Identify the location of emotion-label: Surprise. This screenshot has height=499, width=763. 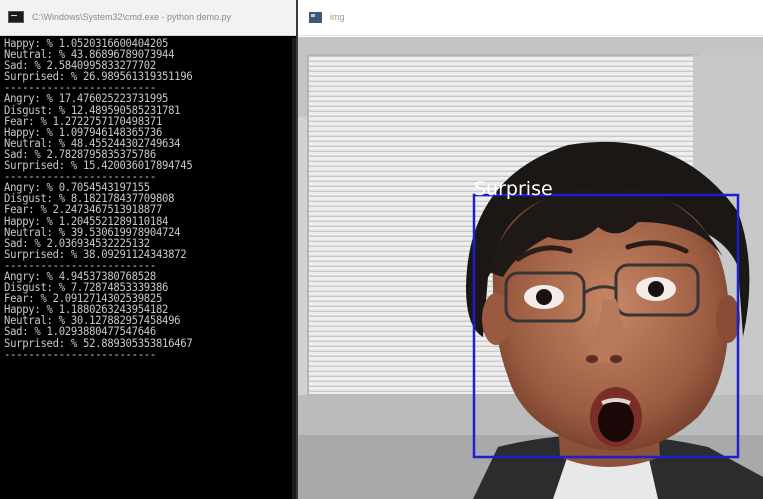
(513, 189).